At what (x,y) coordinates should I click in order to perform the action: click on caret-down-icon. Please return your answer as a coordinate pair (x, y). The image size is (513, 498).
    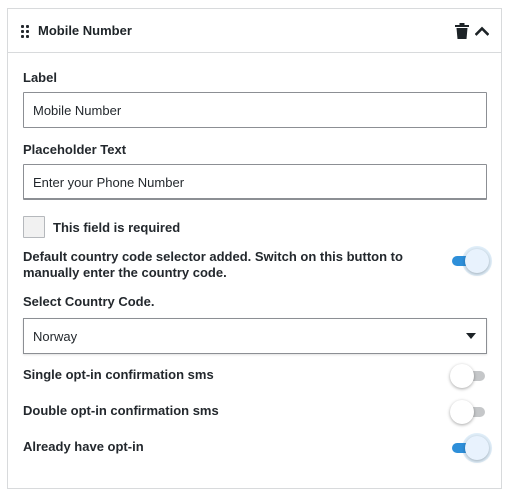
    Looking at the image, I should click on (471, 336).